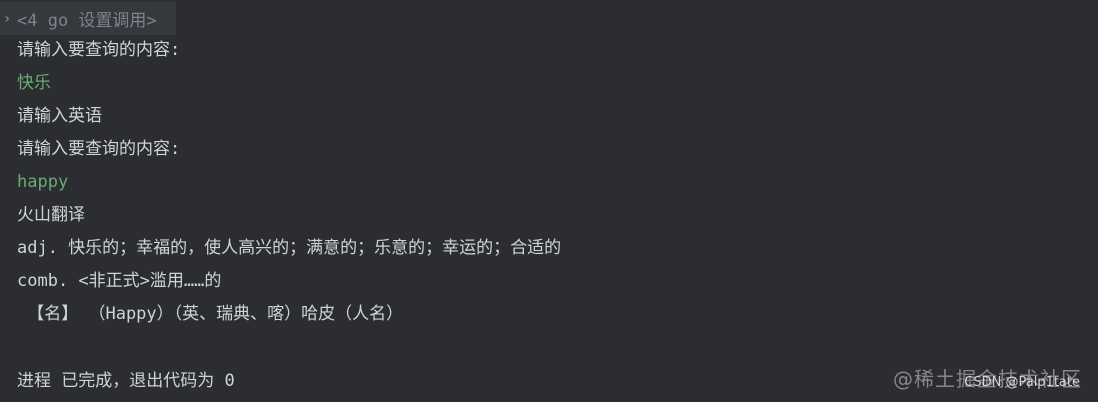 This screenshot has width=1098, height=402. Describe the element at coordinates (59, 116) in the screenshot. I see `console-line-prompt-2: 请输入英语` at that location.